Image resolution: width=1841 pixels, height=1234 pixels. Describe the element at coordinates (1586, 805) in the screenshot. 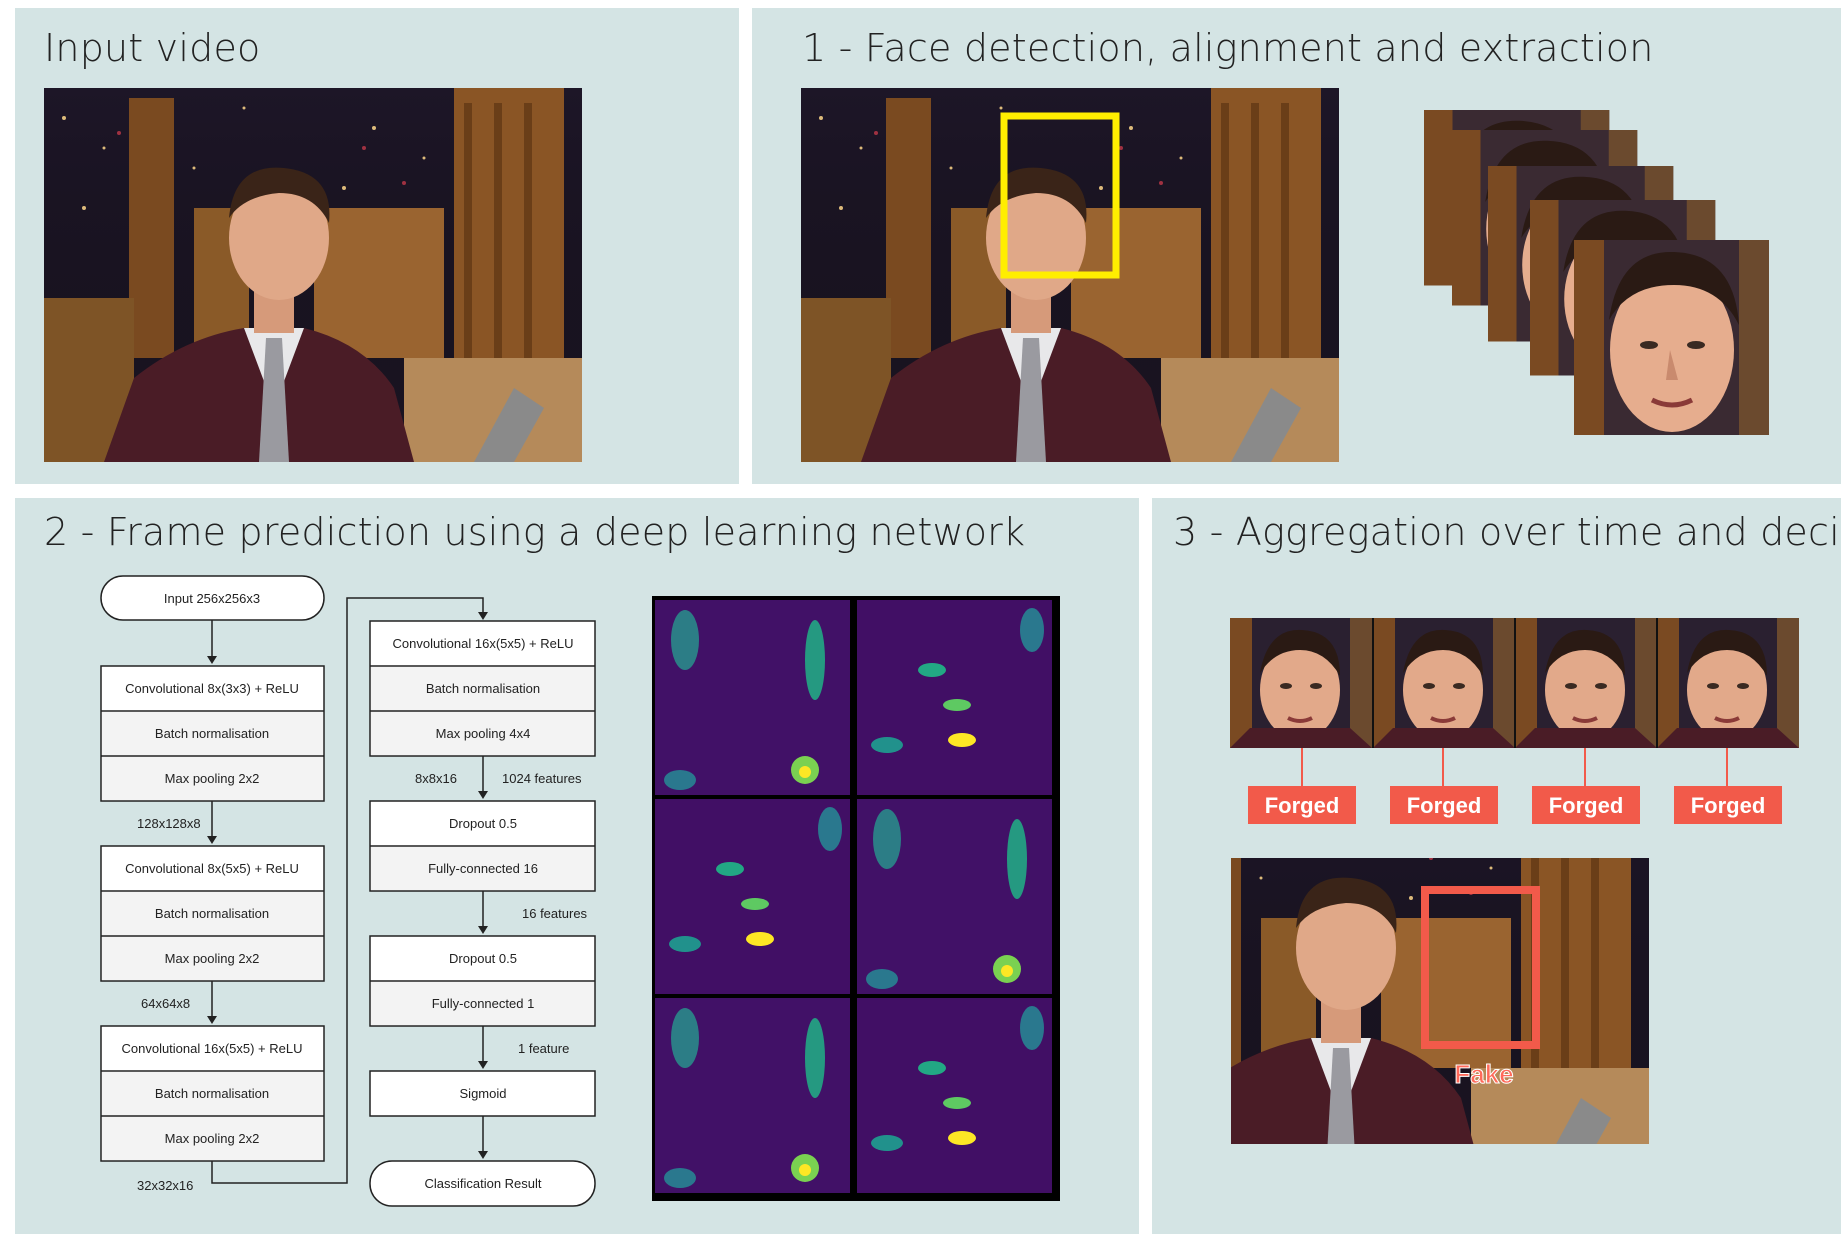

I see `forged-label-3: Forged` at that location.